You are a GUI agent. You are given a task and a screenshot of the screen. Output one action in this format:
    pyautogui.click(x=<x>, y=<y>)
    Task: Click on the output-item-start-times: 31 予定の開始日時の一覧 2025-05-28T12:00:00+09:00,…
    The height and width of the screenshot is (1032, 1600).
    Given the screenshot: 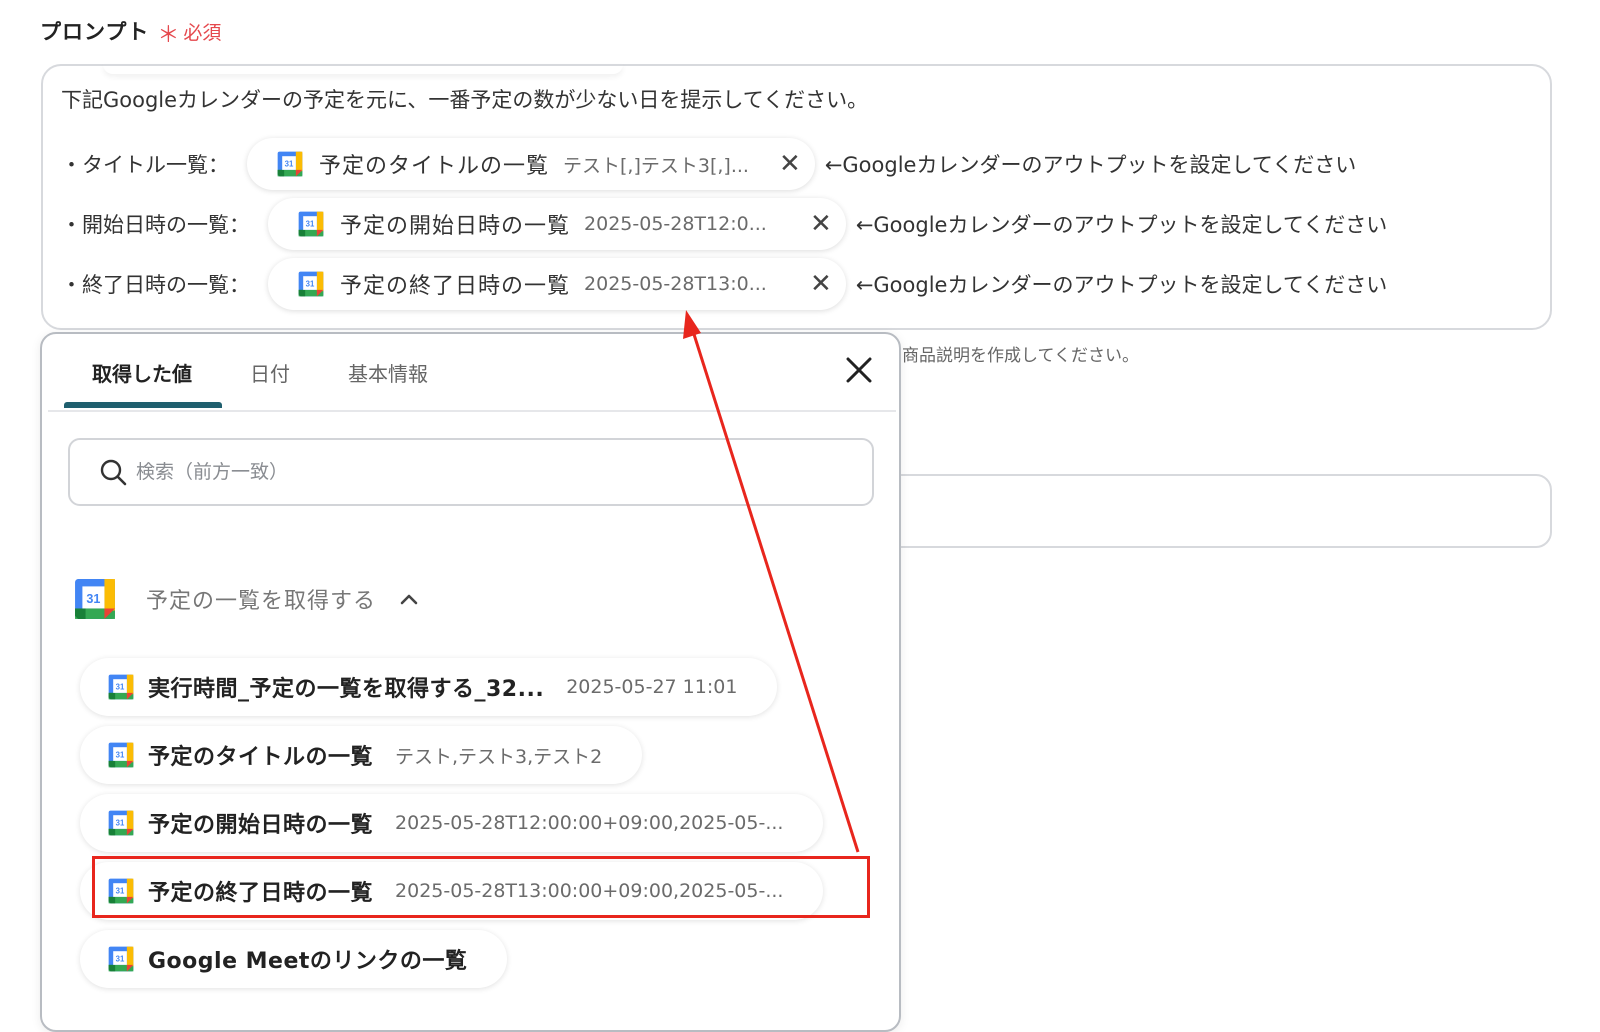 What is the action you would take?
    pyautogui.click(x=452, y=823)
    